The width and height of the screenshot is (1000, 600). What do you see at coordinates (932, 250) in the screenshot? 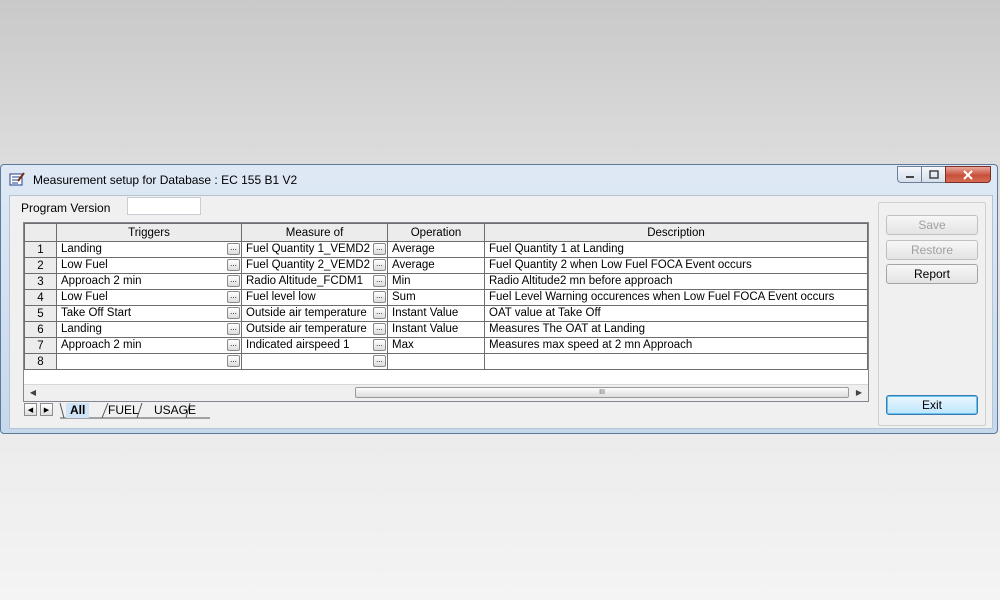
I see `restore-button: Restore` at bounding box center [932, 250].